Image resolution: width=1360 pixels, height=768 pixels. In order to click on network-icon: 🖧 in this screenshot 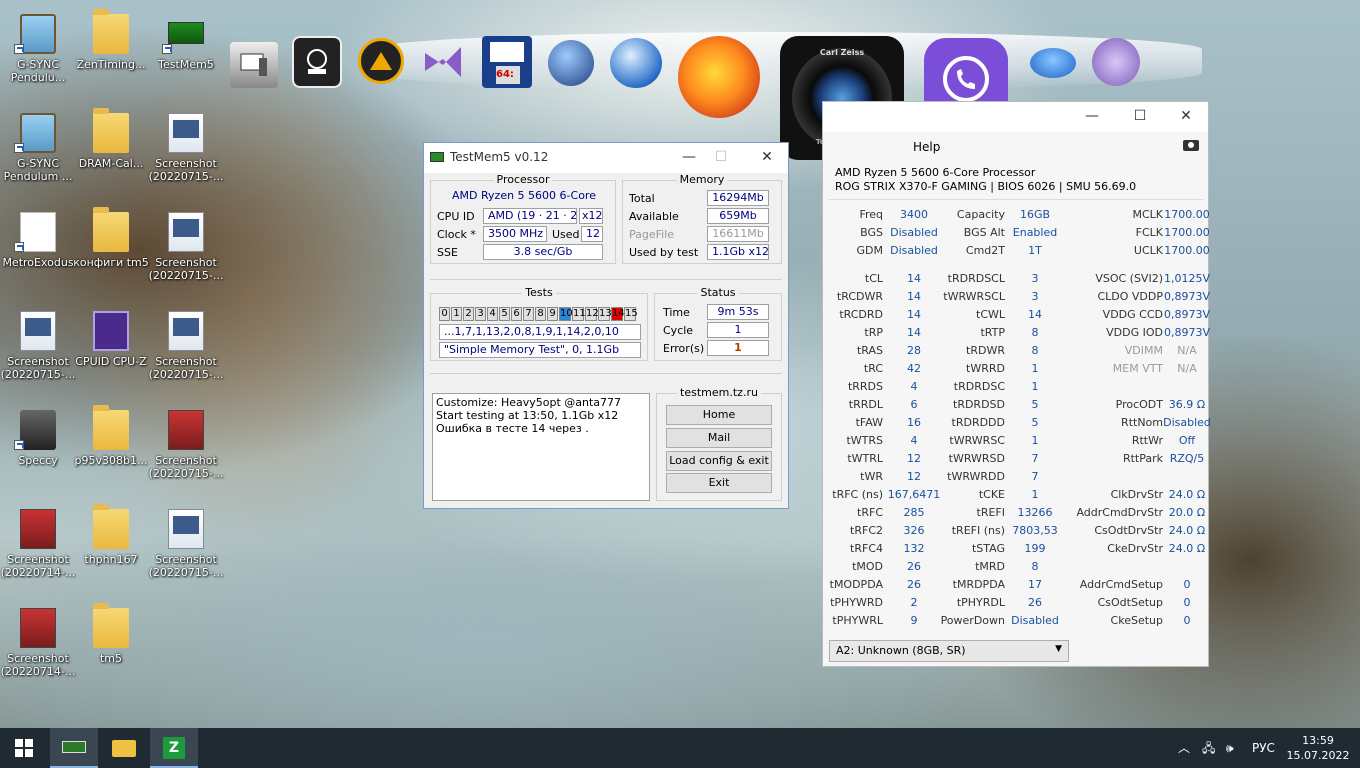, I will do `click(1208, 748)`.